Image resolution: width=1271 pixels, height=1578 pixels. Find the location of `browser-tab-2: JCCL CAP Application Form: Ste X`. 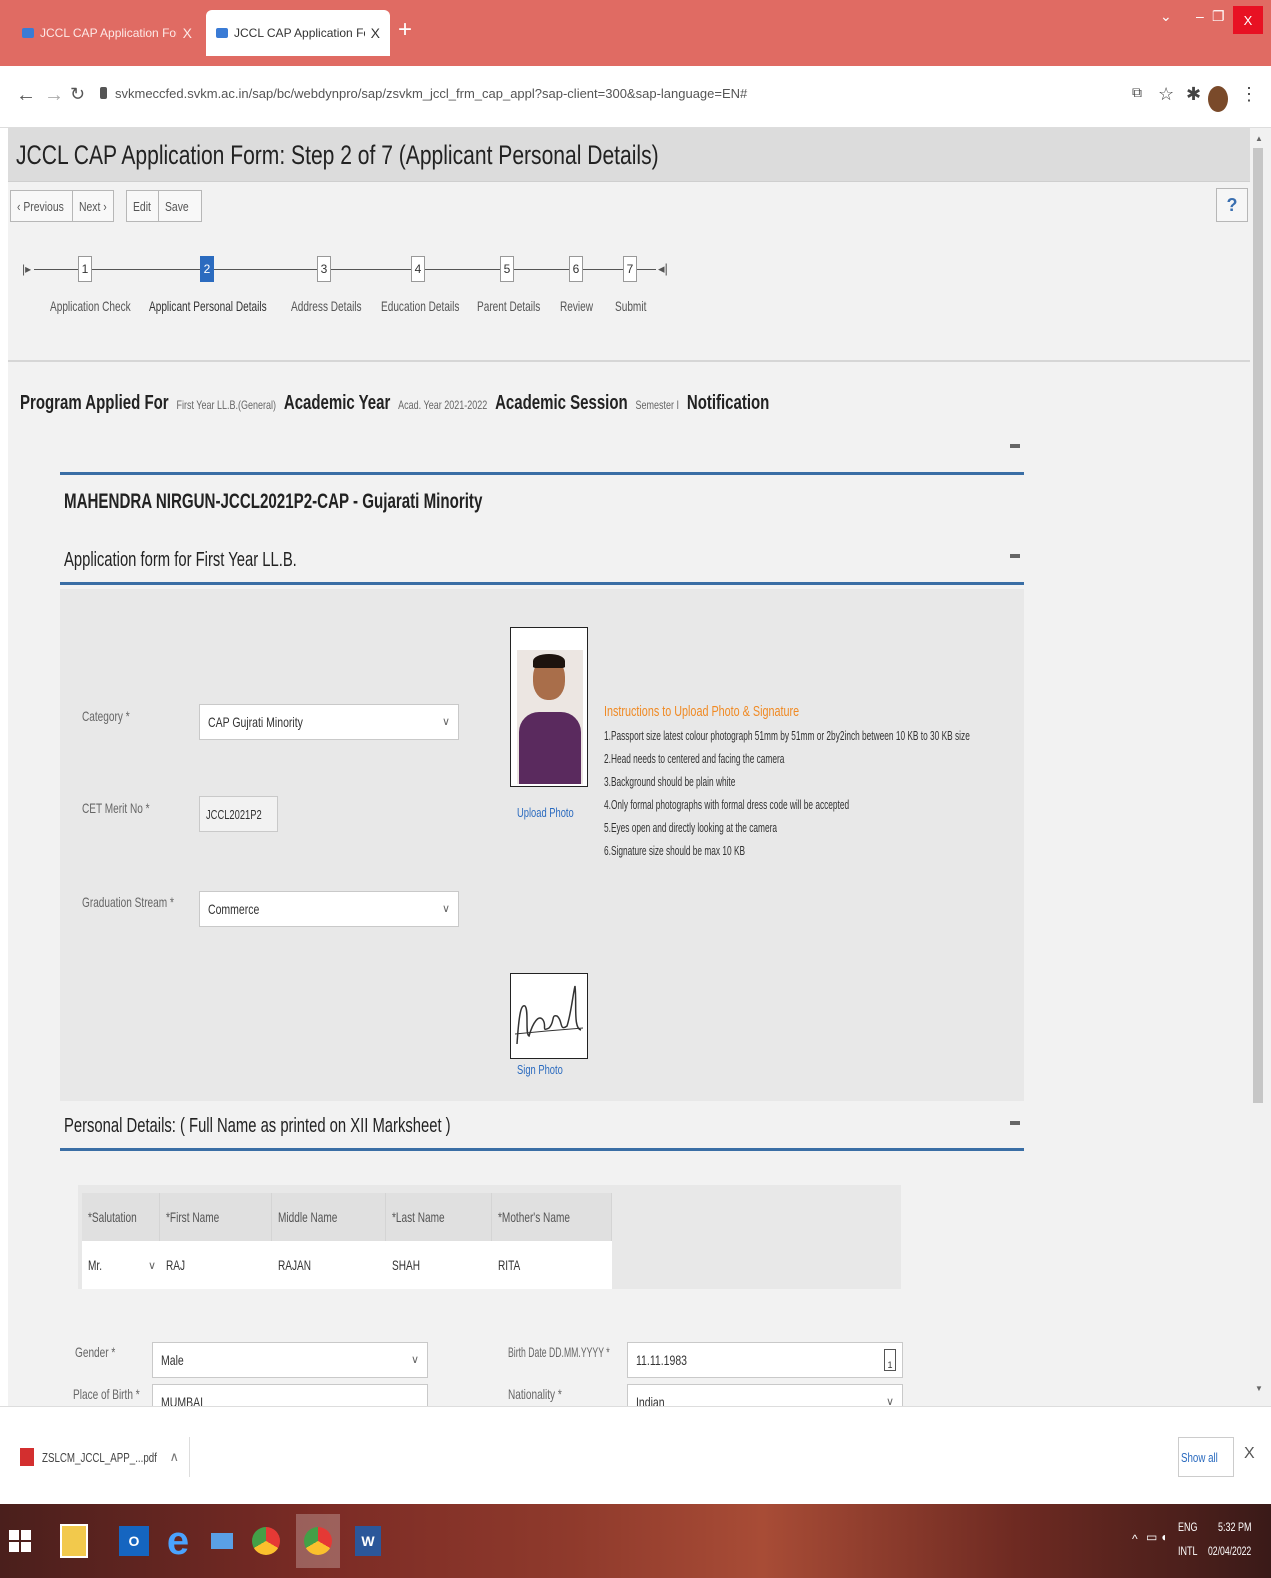

browser-tab-2: JCCL CAP Application Form: Ste X is located at coordinates (298, 33).